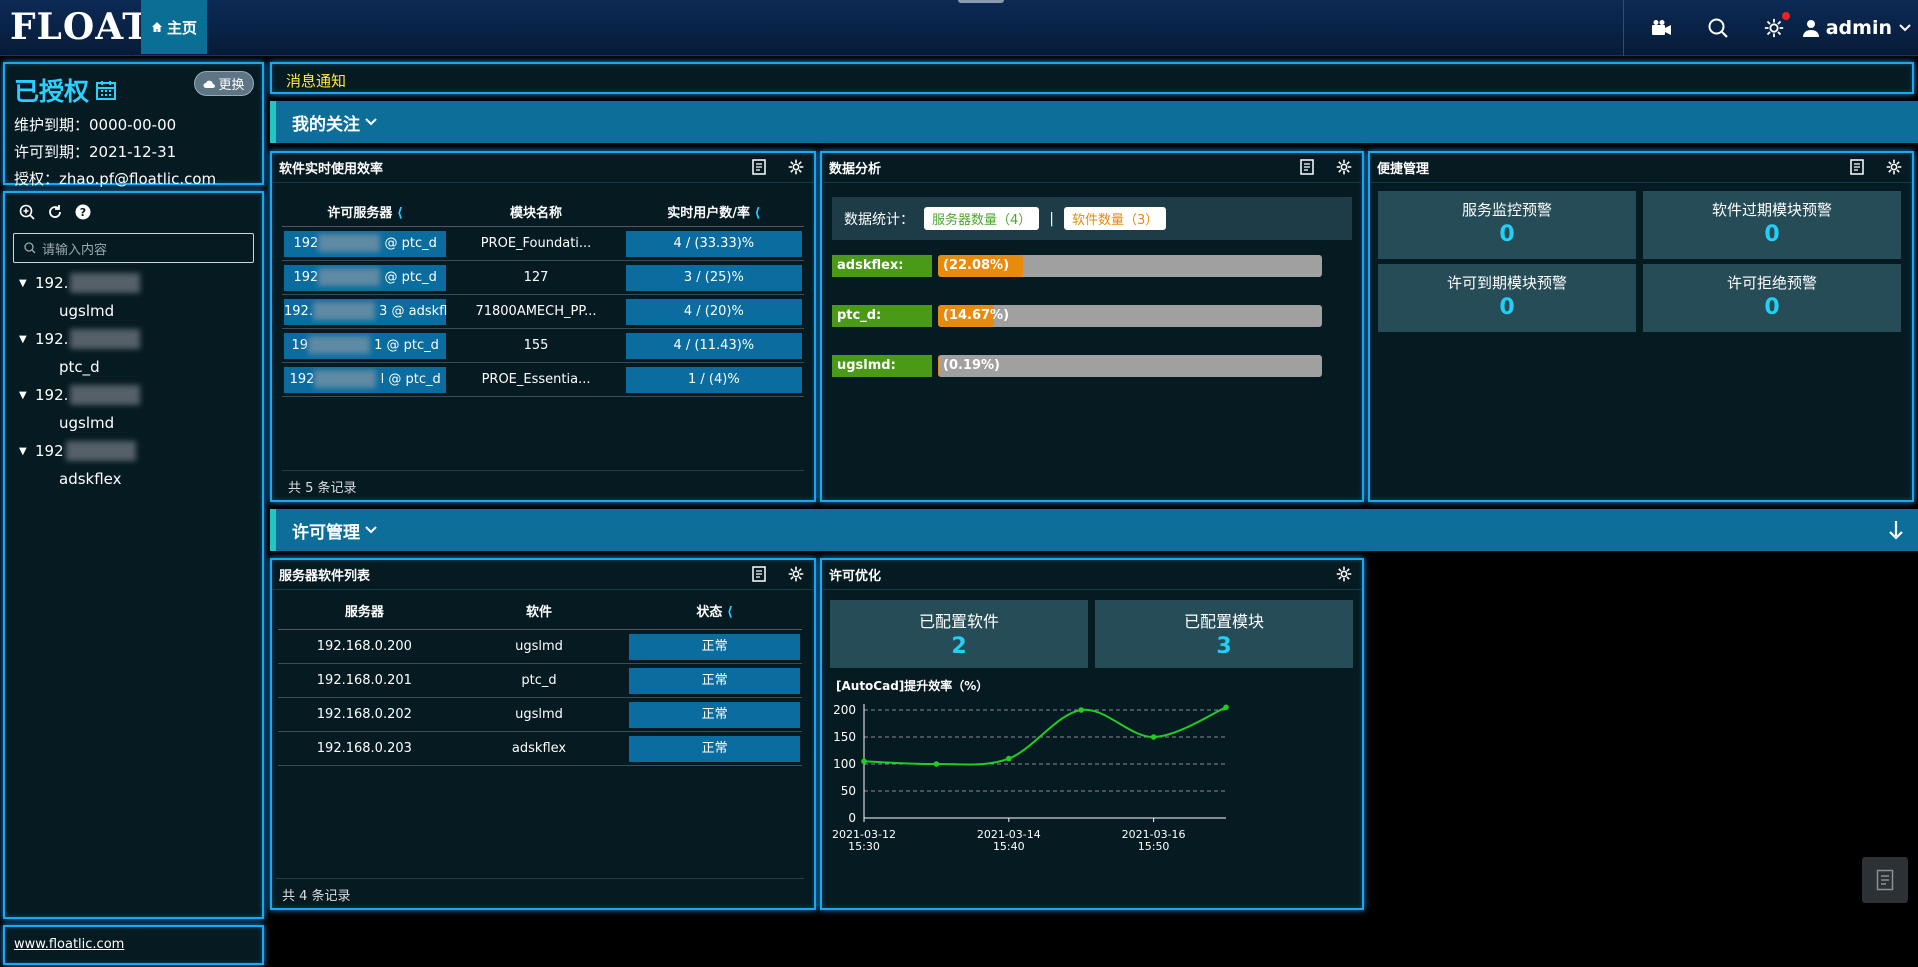 The width and height of the screenshot is (1918, 967). What do you see at coordinates (83, 212) in the screenshot?
I see `help-icon: ?` at bounding box center [83, 212].